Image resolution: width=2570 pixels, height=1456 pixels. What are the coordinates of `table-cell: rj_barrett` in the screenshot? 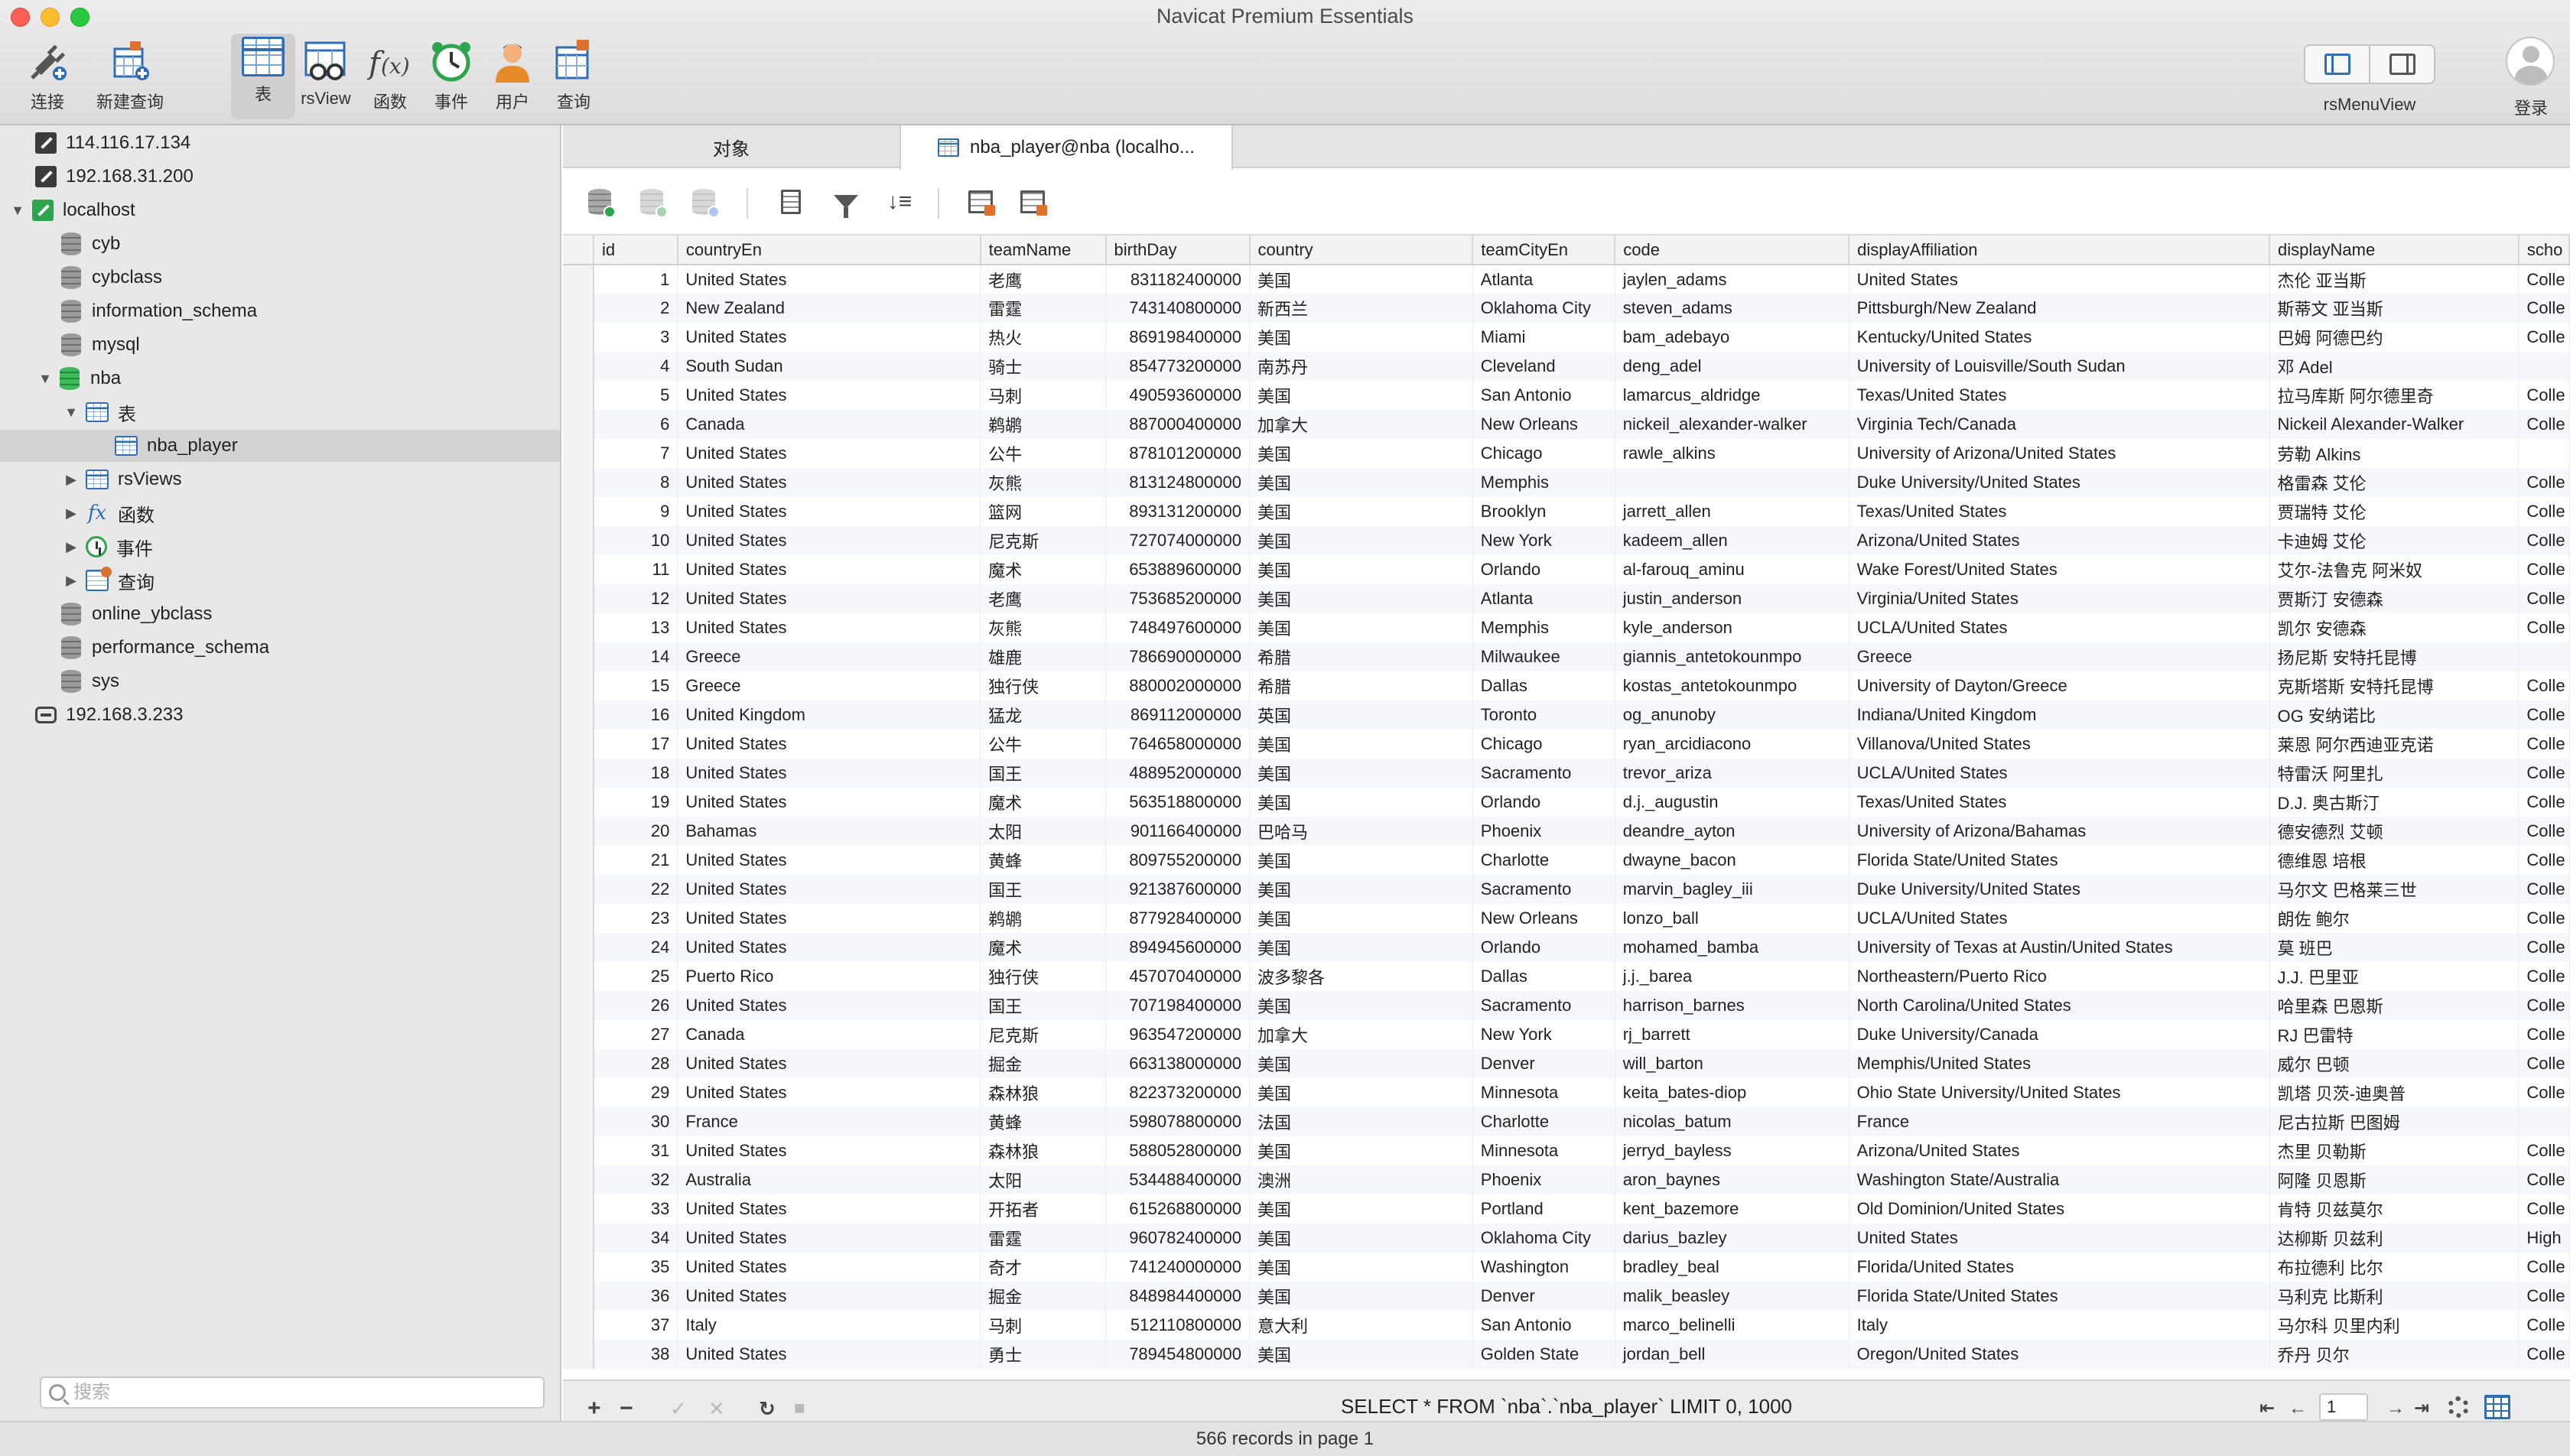 It's located at (1732, 1034).